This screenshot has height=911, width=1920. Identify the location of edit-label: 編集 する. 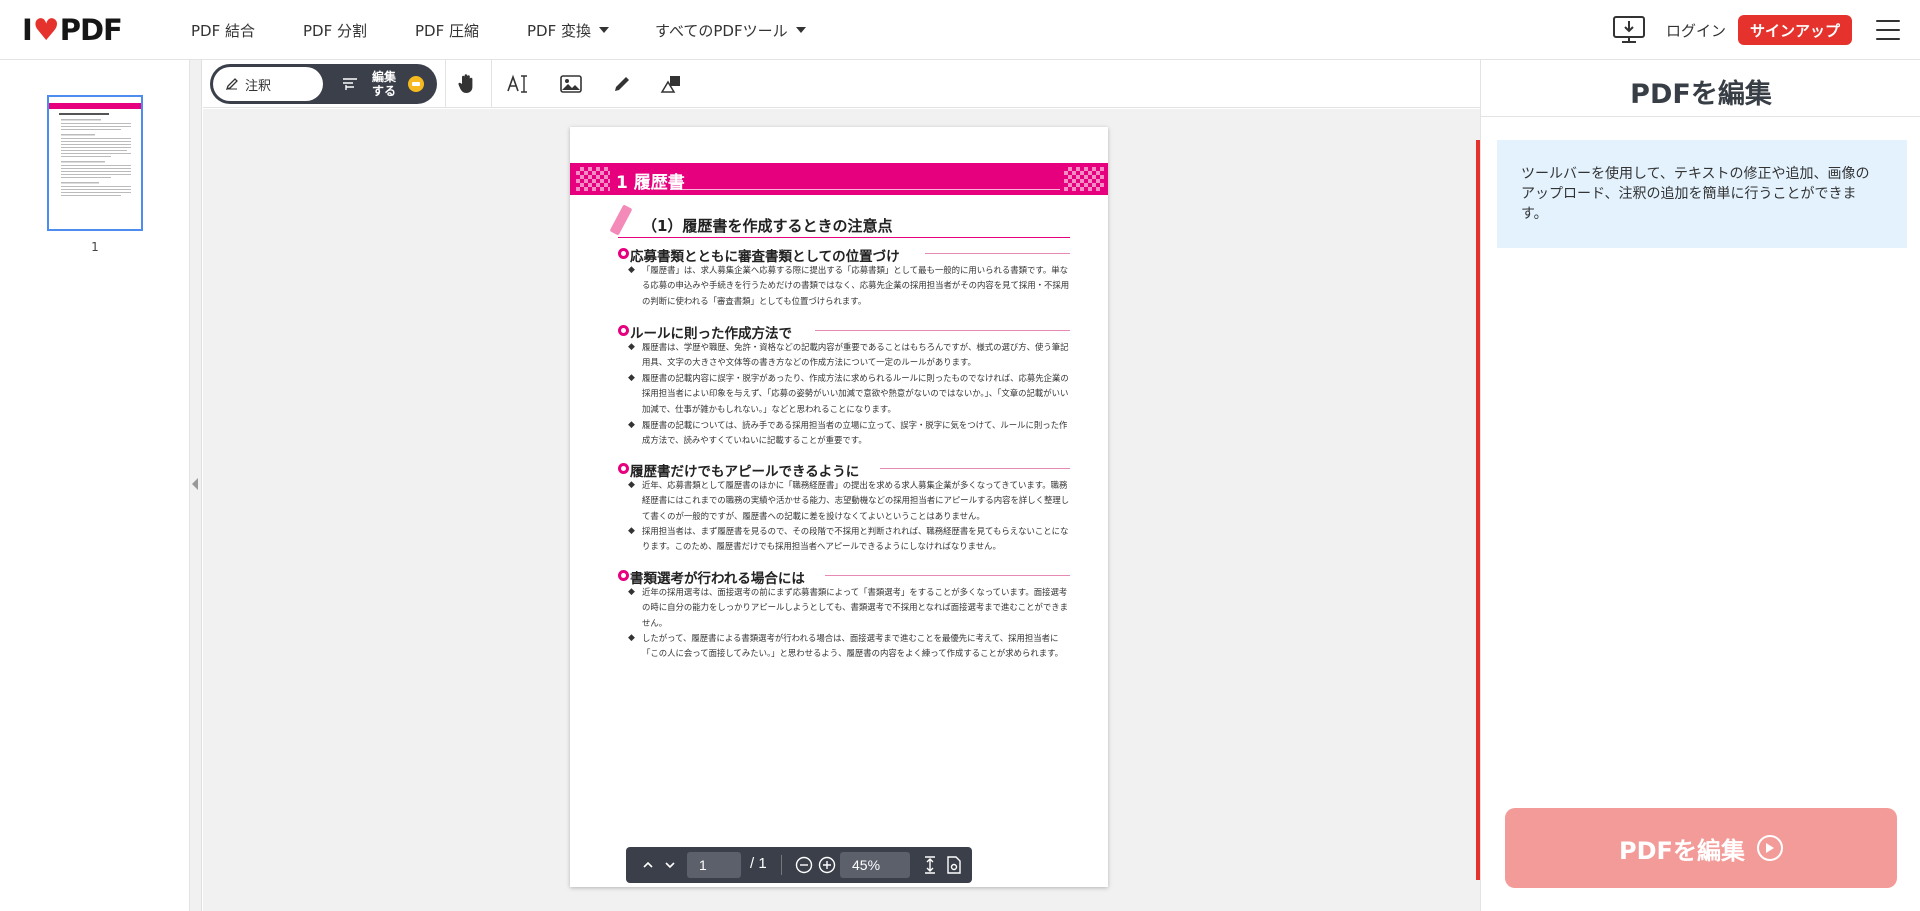
(384, 84).